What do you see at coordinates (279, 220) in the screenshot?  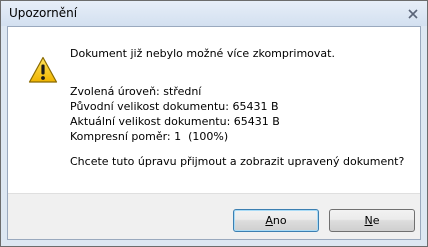 I see `yes-button-label: no` at bounding box center [279, 220].